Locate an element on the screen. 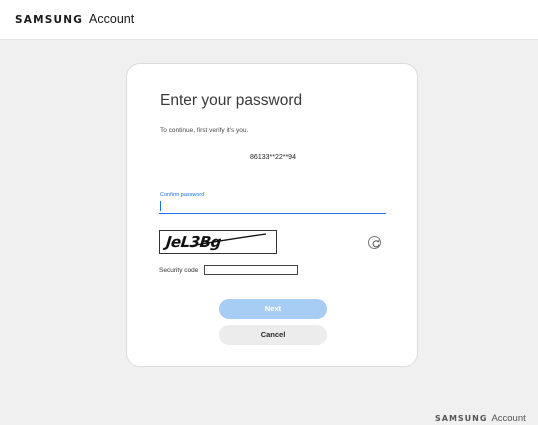  password-input is located at coordinates (272, 206).